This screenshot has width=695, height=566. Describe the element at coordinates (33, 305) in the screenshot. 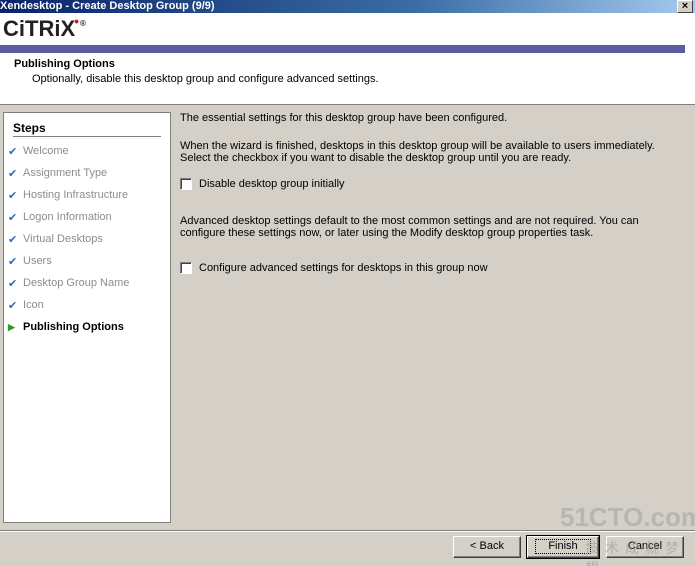

I see `step-label: Icon` at that location.